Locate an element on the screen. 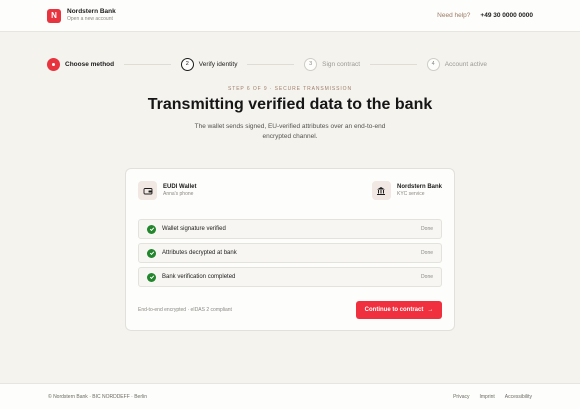  copyright: © Nordstern Bank · BIC NORDDEFF · Berlin is located at coordinates (97, 396).